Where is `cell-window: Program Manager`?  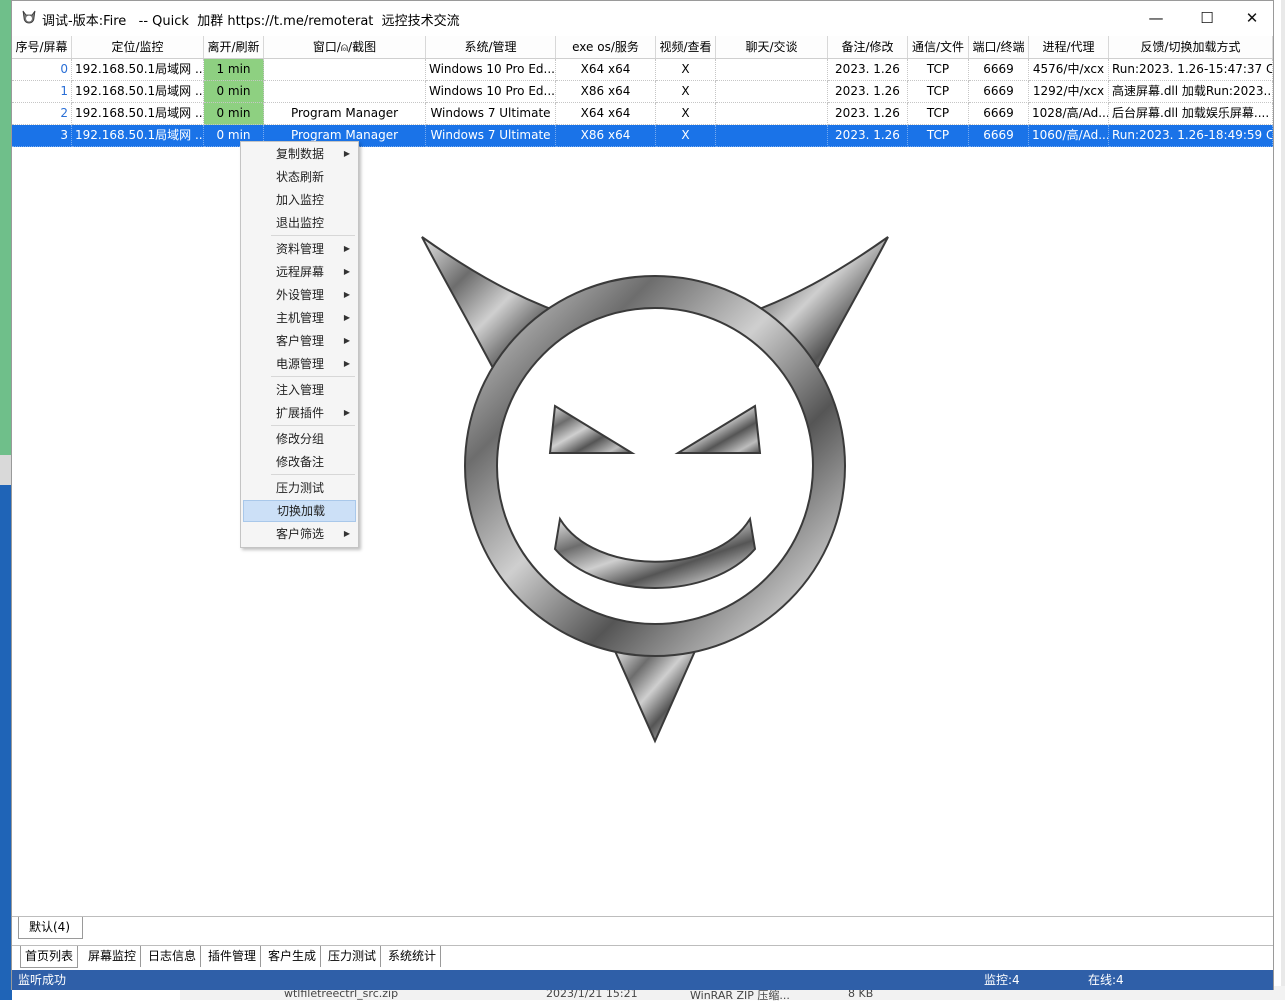 cell-window: Program Manager is located at coordinates (345, 114).